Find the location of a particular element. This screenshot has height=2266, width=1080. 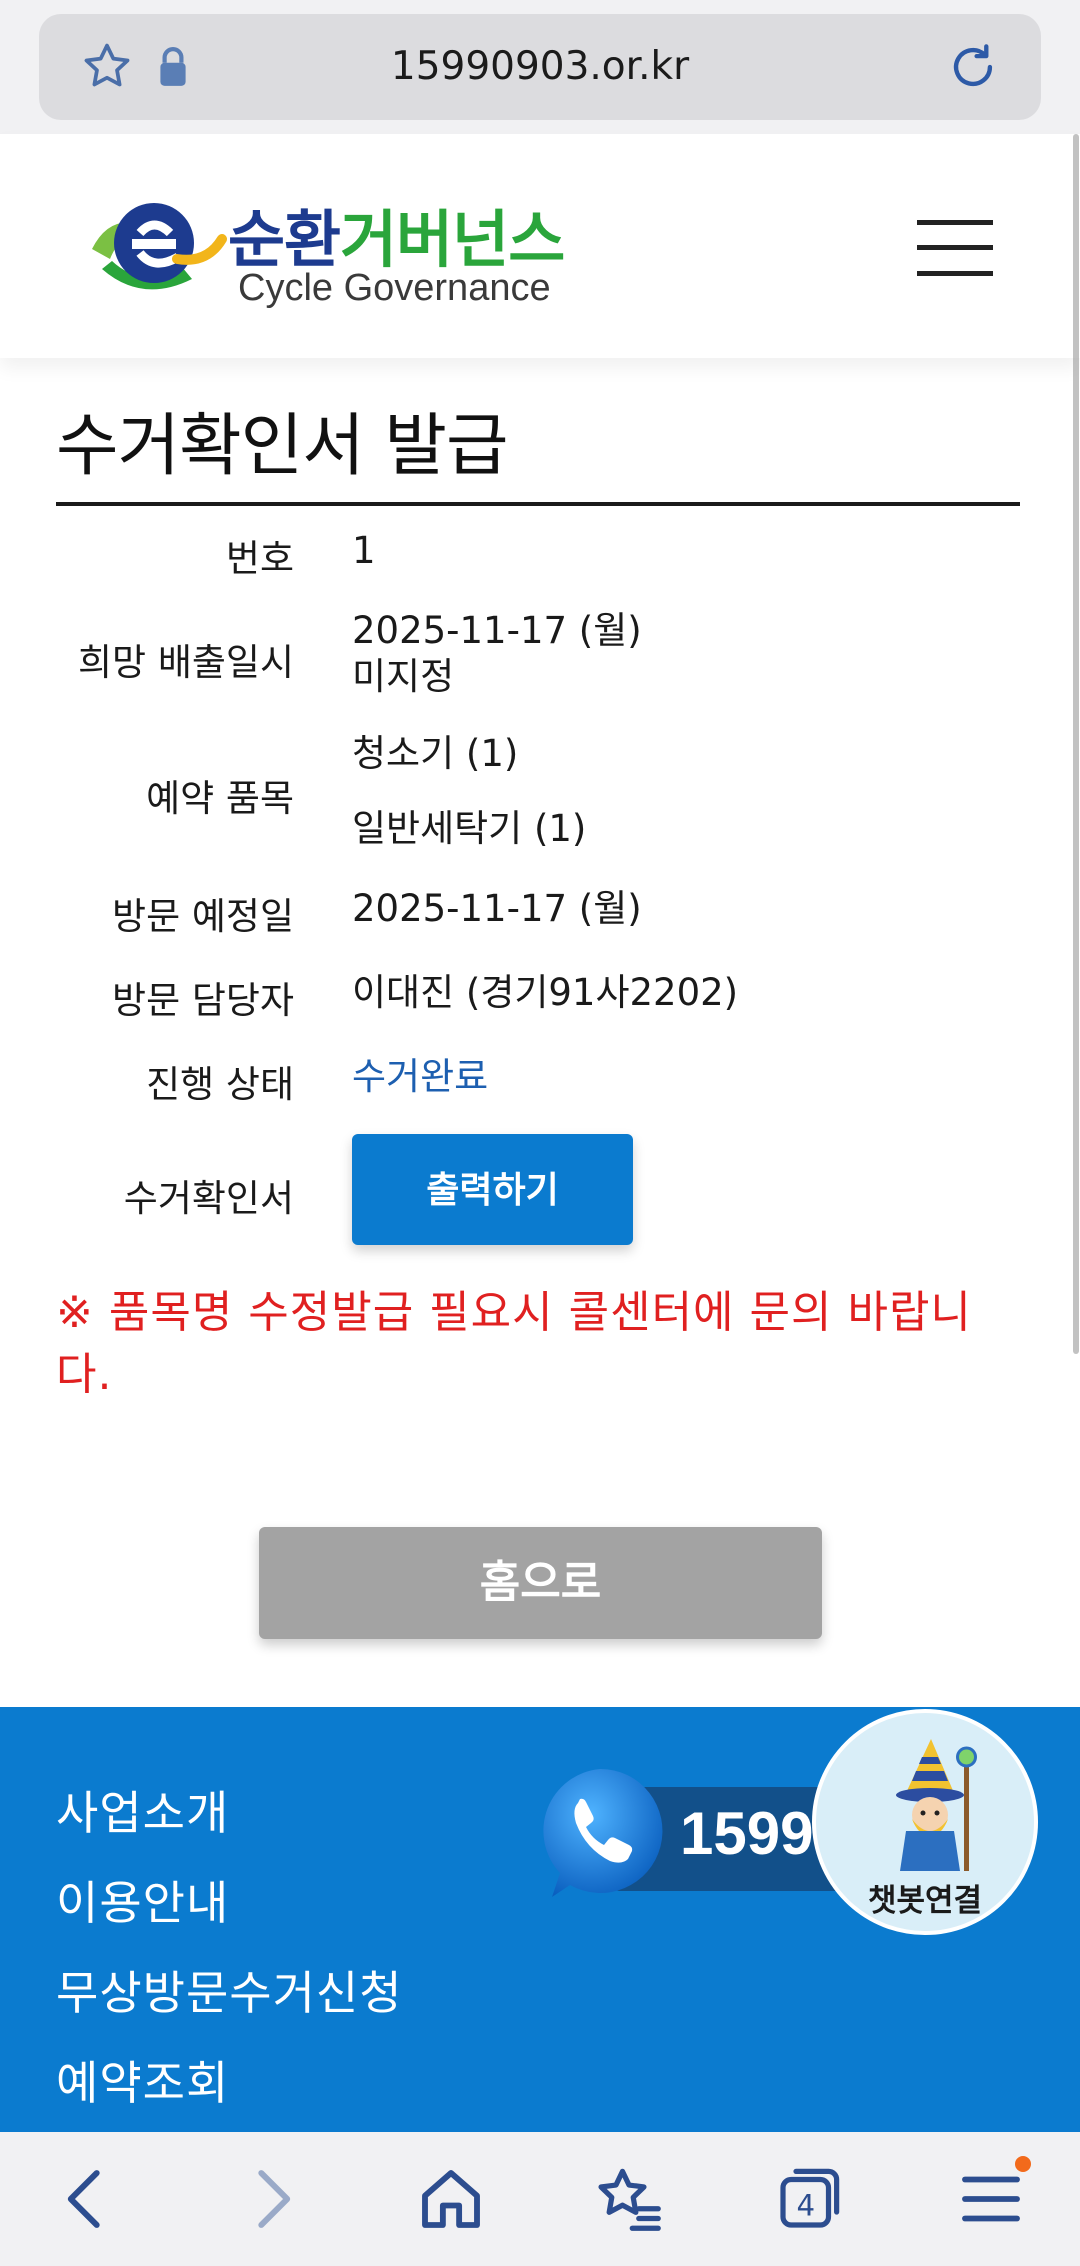

print-button: 출력하기 is located at coordinates (492, 1189).